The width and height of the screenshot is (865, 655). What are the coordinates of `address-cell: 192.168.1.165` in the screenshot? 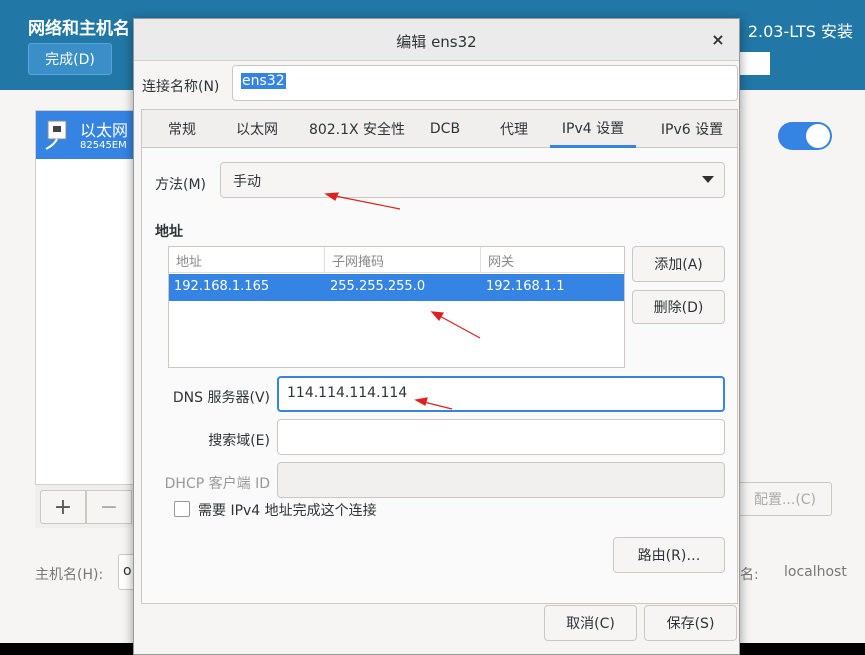 It's located at (247, 287).